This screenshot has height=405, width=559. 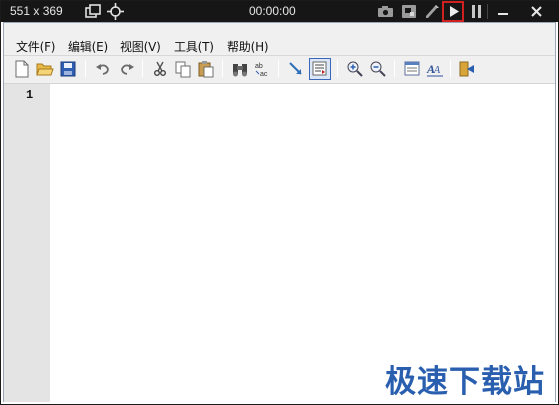 What do you see at coordinates (259, 66) in the screenshot?
I see `svg-text: ab` at bounding box center [259, 66].